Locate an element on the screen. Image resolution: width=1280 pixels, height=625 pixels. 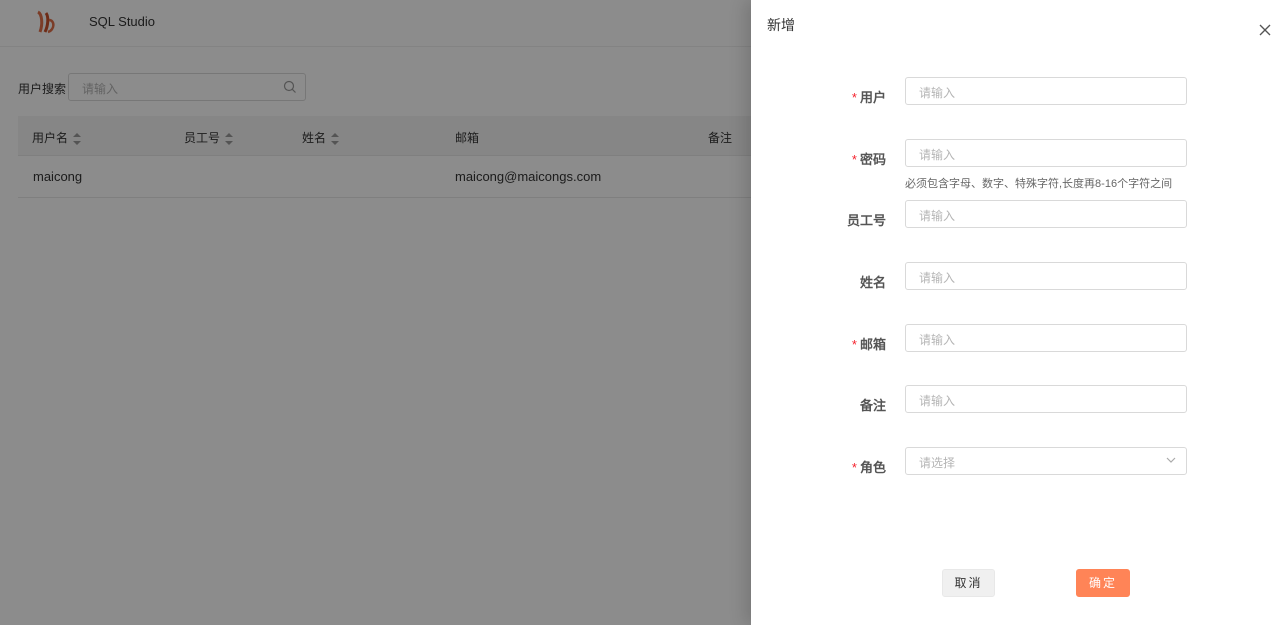
field-label-name: 姓名 is located at coordinates (872, 282).